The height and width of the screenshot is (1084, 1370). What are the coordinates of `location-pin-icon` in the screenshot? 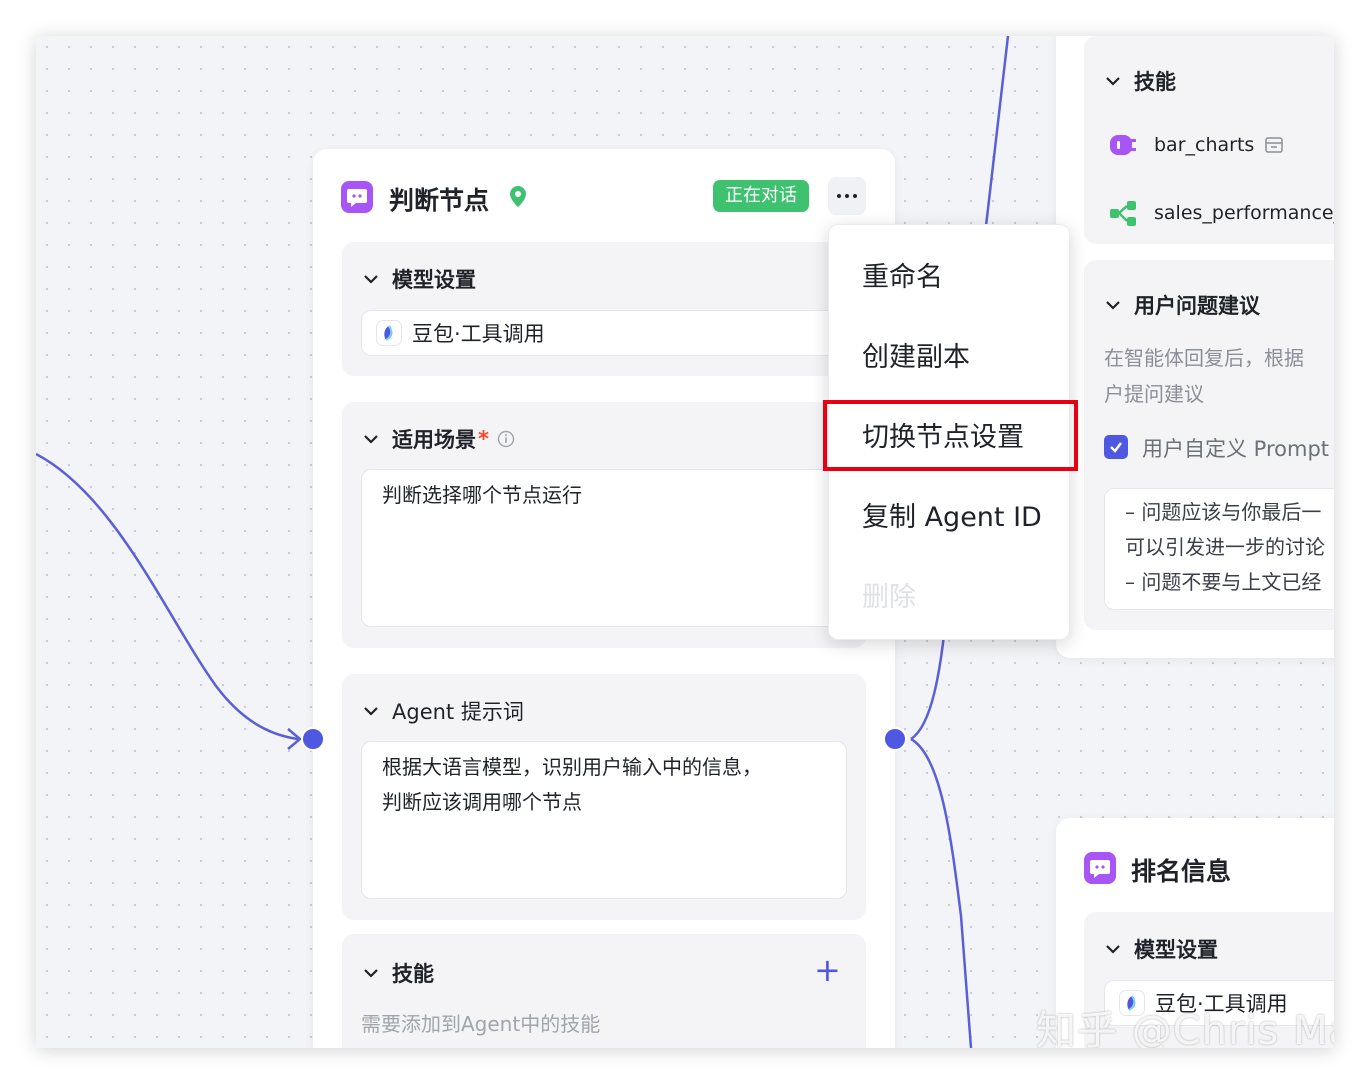 It's located at (518, 199).